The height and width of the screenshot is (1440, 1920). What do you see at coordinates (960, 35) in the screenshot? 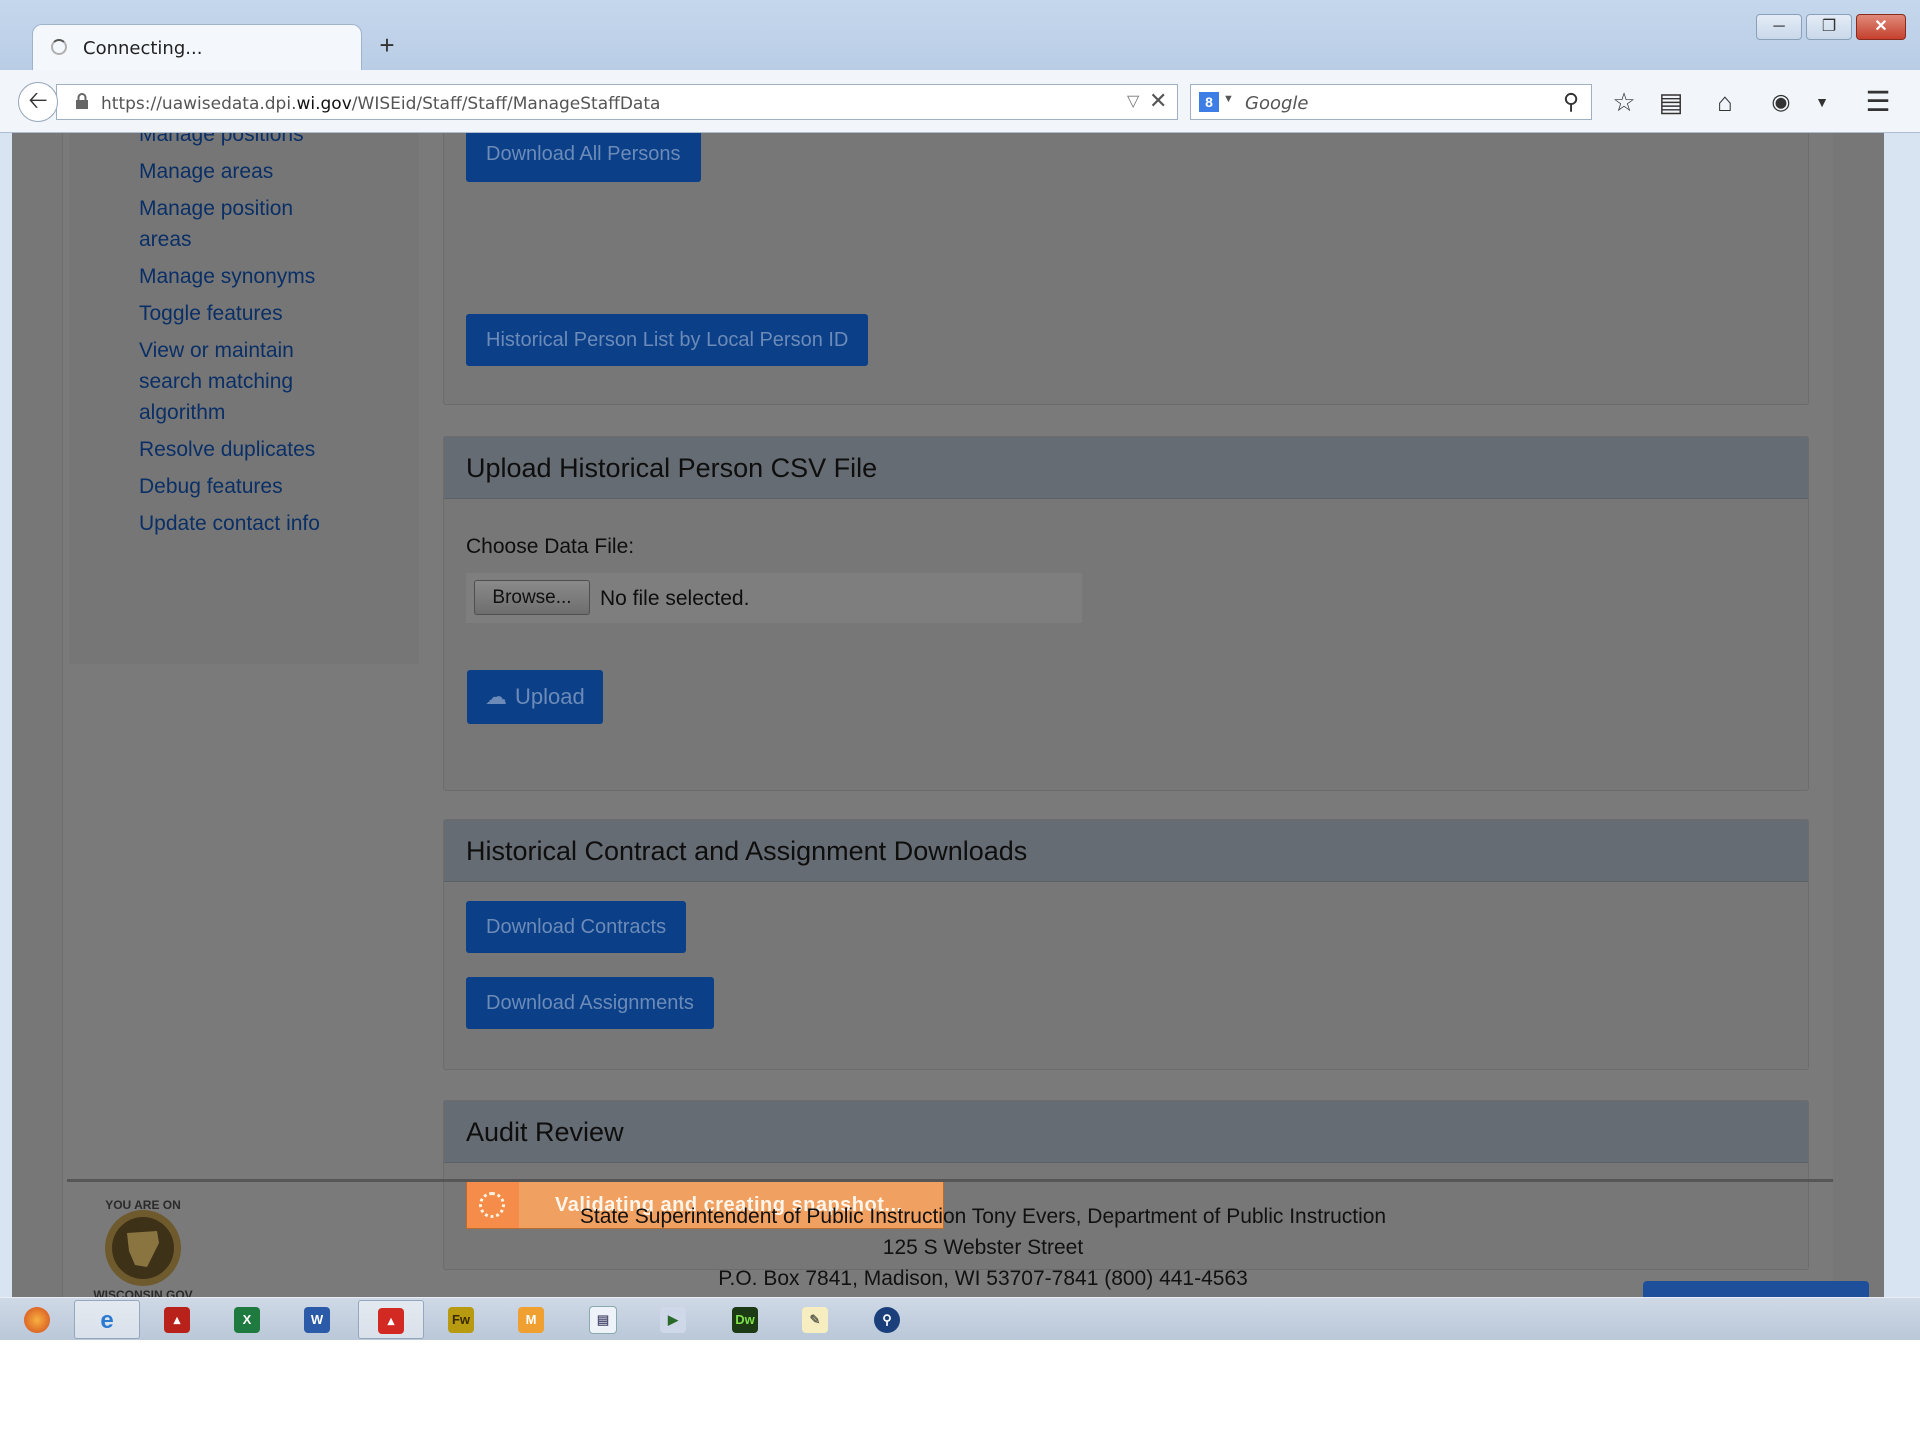
I see `title-bar: Connecting... + ─ ❐ ✕` at bounding box center [960, 35].